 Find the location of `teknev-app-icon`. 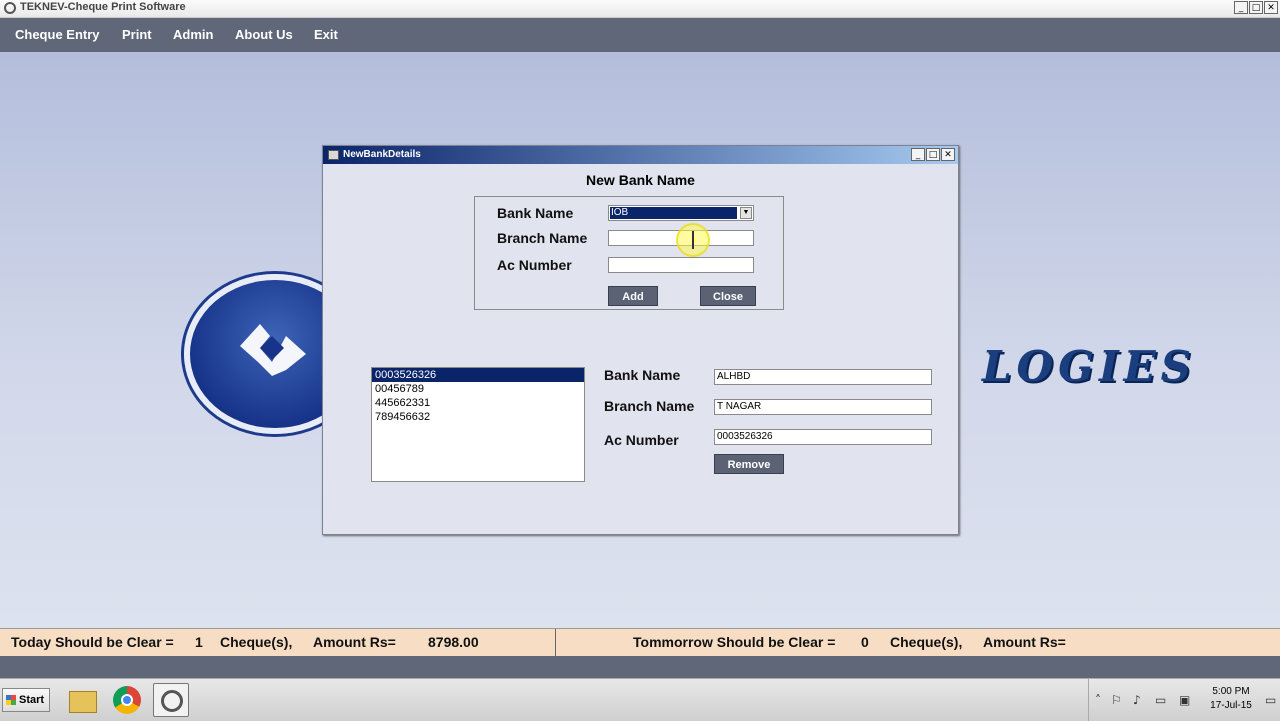

teknev-app-icon is located at coordinates (172, 701).